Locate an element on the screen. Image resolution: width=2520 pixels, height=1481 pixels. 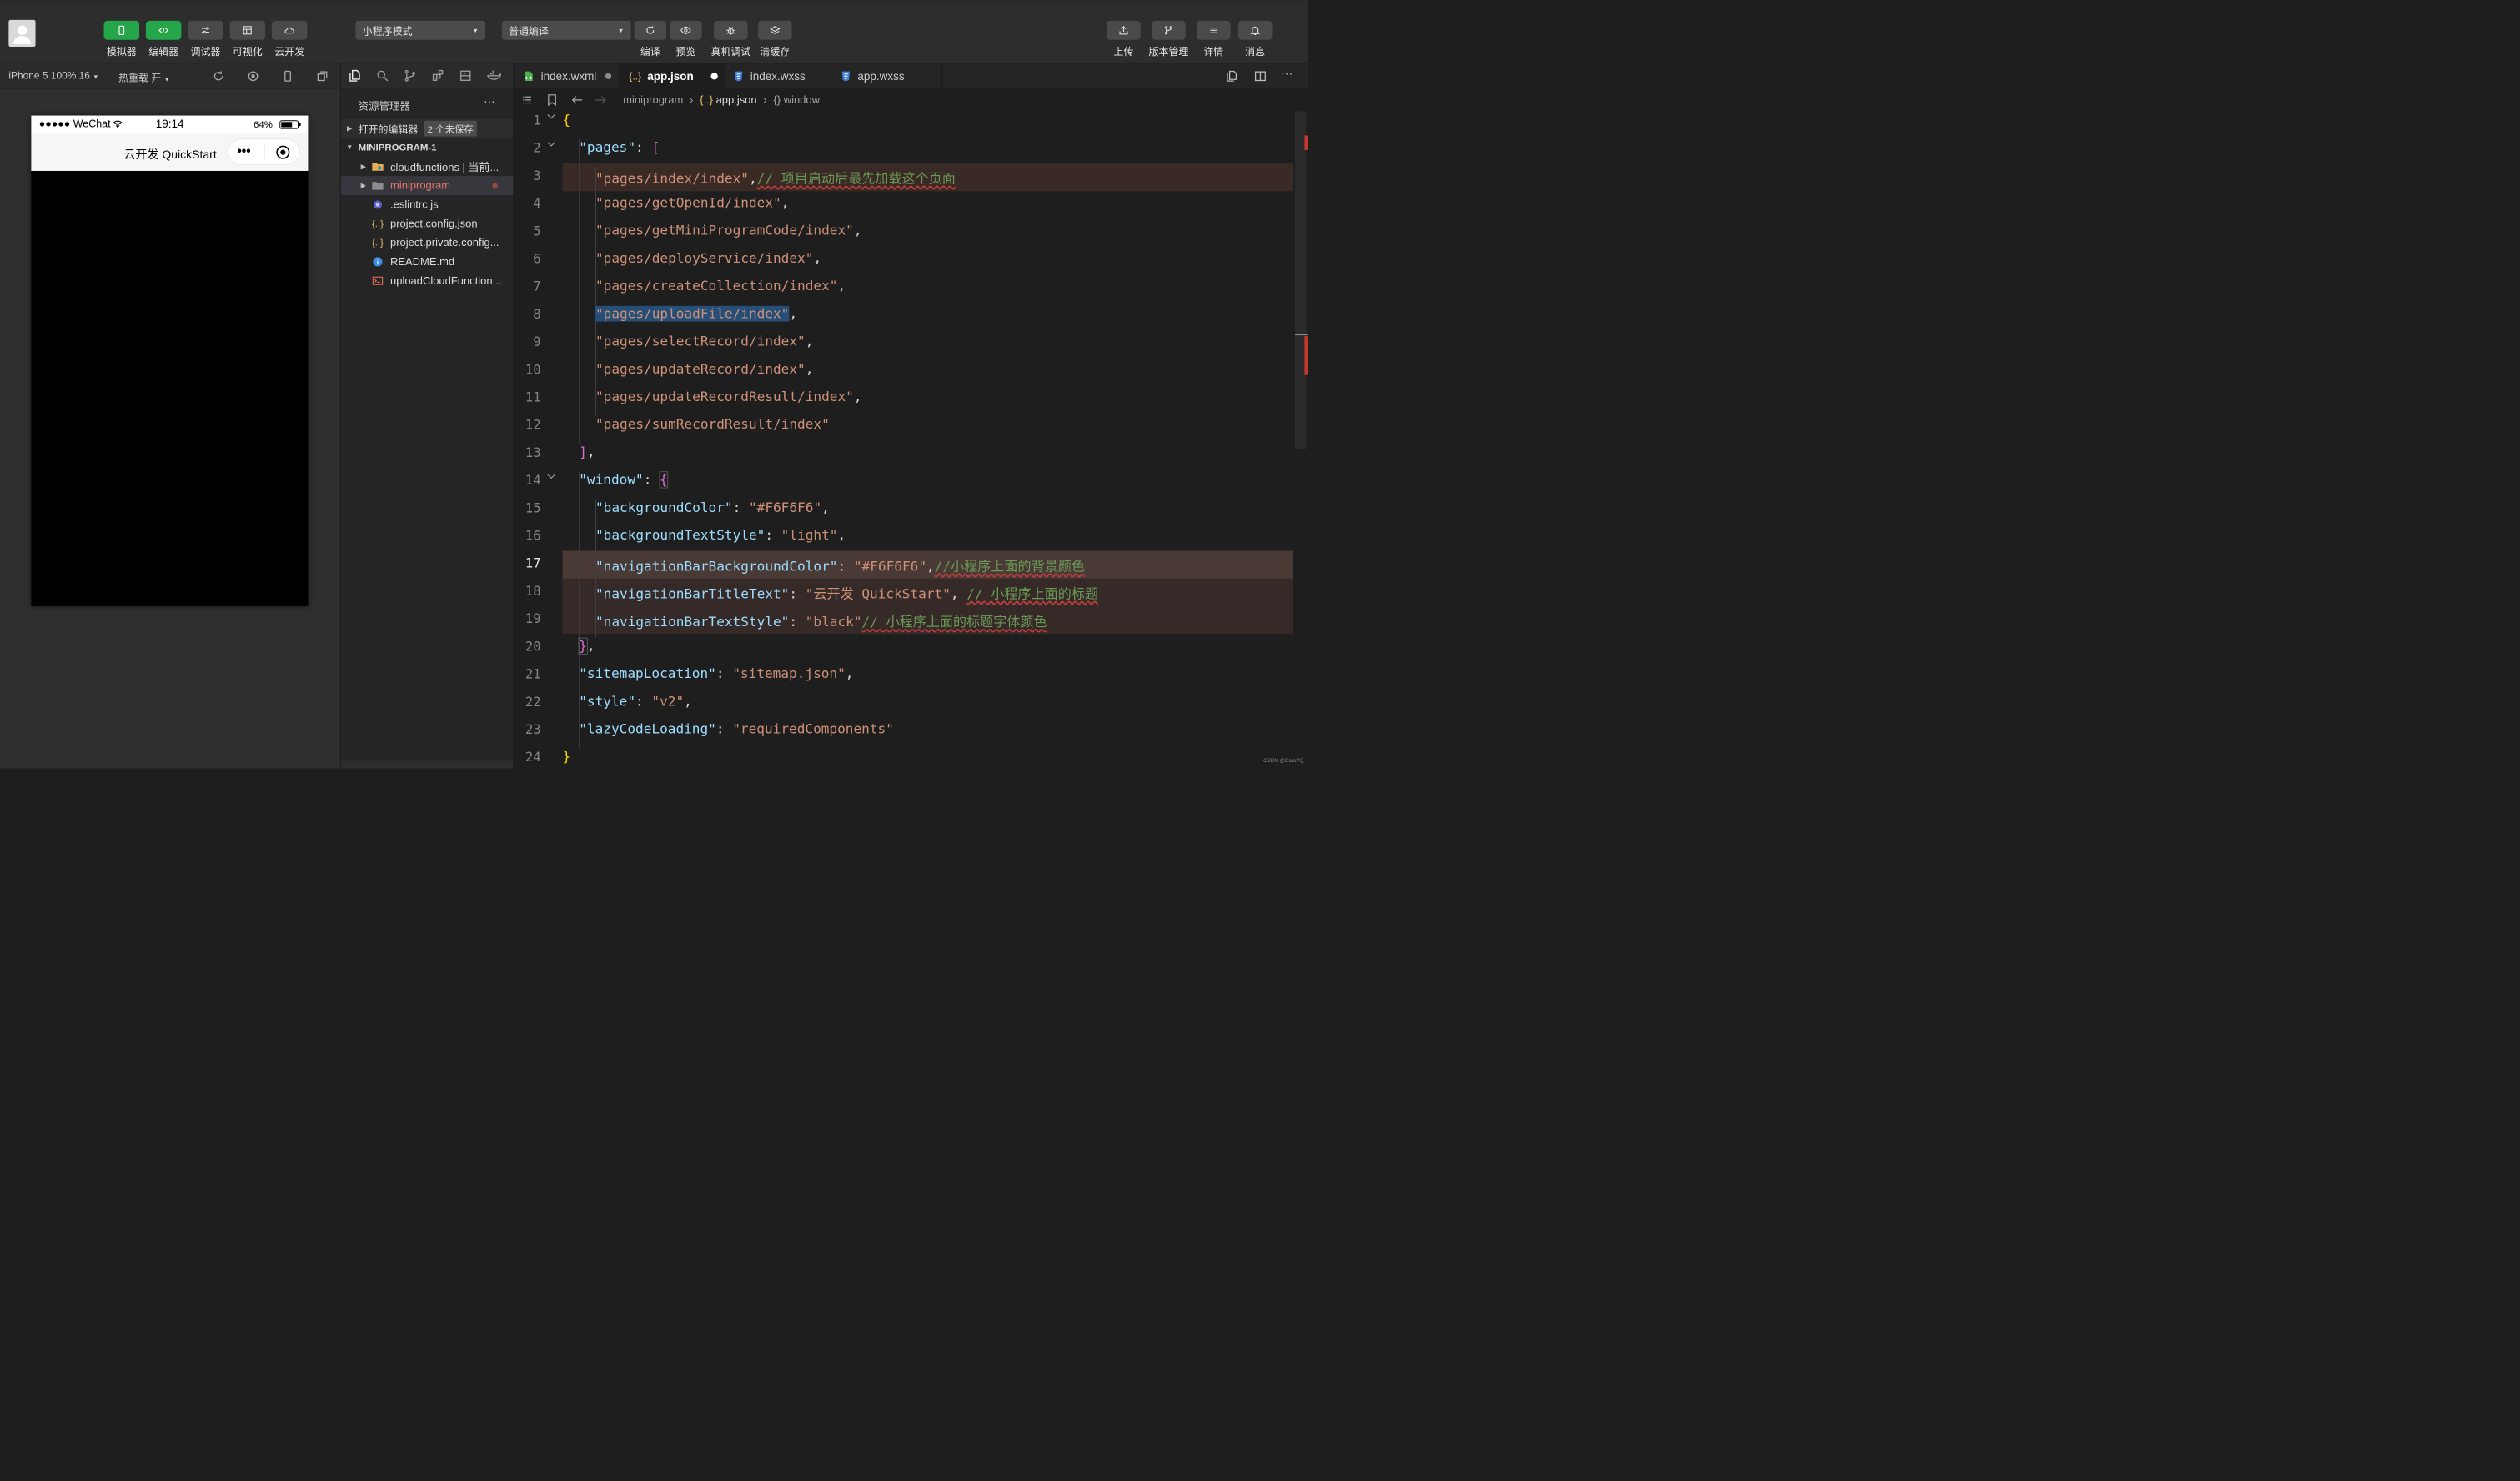
breadcrumb-folder: miniprogram is located at coordinates (653, 100).